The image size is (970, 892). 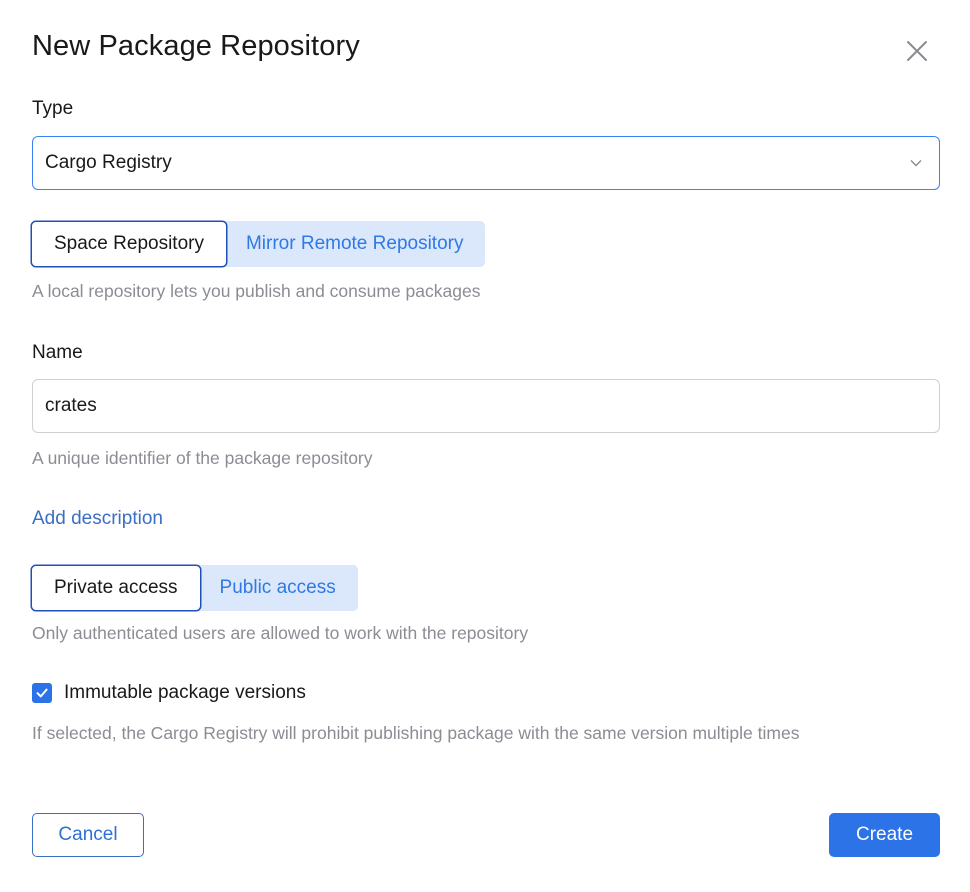 I want to click on immutable-versions-label: Immutable package versions, so click(x=185, y=692).